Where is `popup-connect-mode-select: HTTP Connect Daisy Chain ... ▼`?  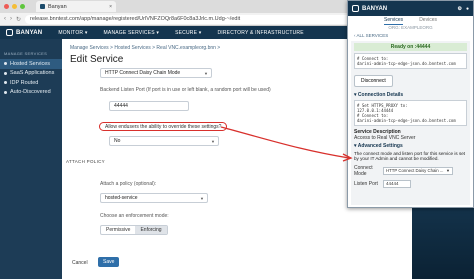
popup-connect-mode-select: HTTP Connect Daisy Chain ... ▼ is located at coordinates (418, 170).